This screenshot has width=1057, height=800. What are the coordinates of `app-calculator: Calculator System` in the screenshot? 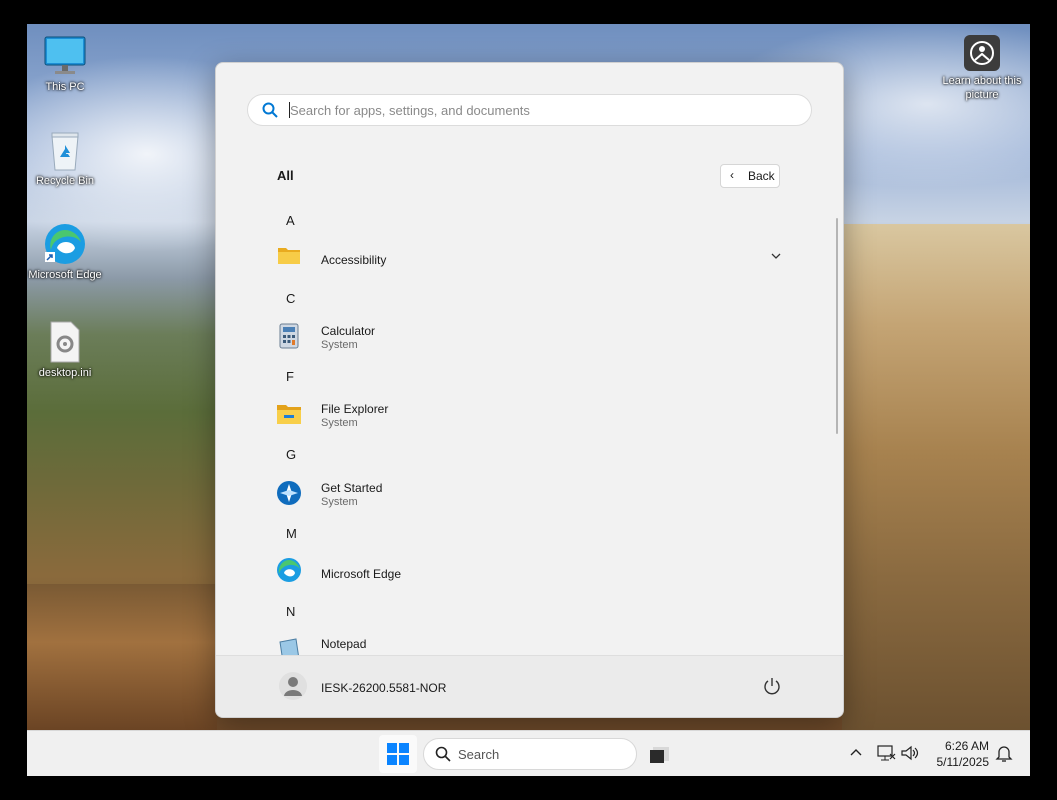 It's located at (531, 337).